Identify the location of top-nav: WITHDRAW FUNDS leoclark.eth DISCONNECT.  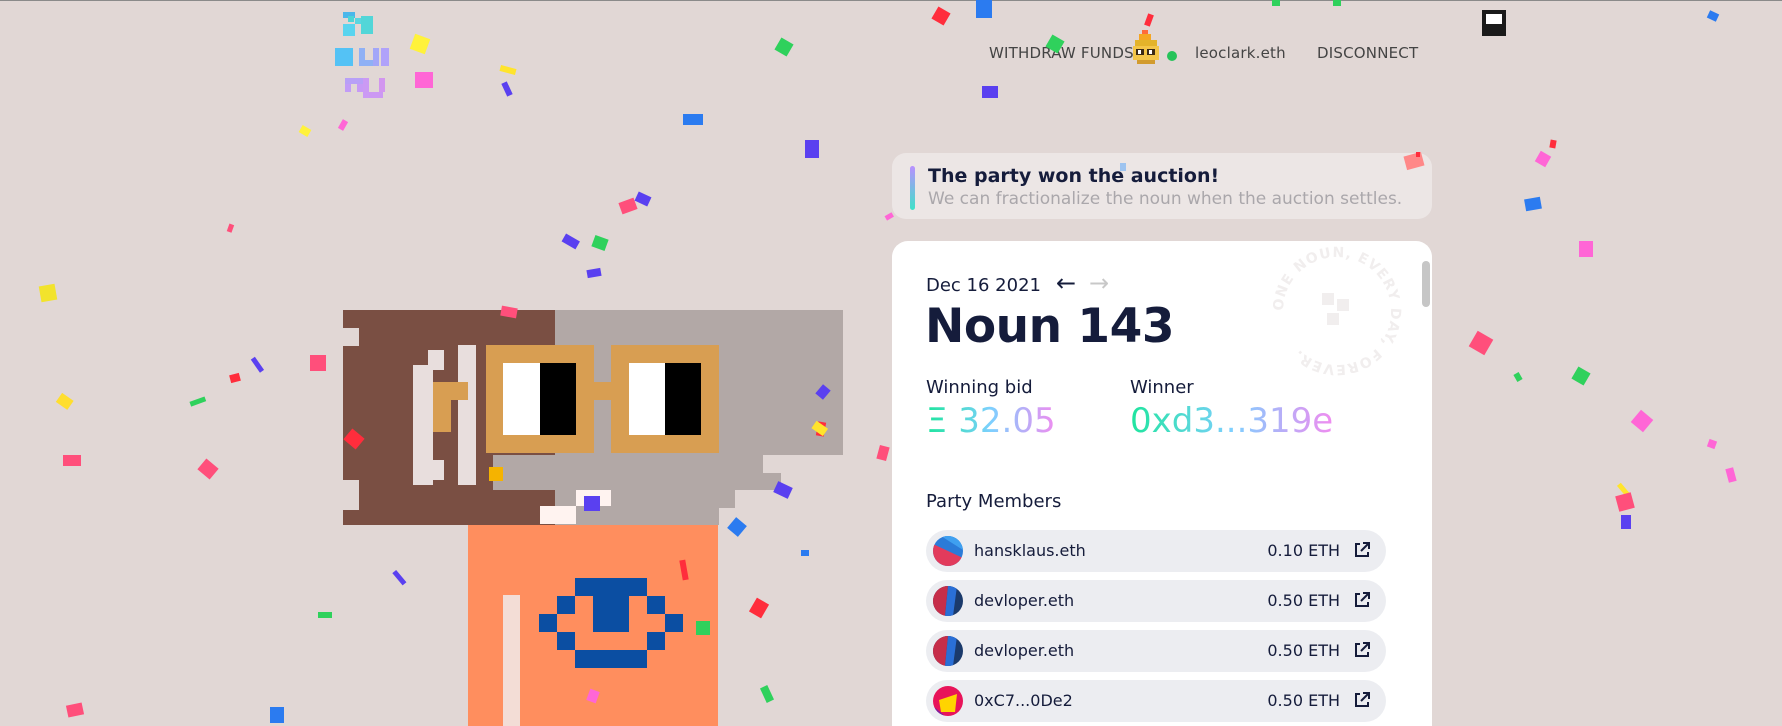
(891, 49).